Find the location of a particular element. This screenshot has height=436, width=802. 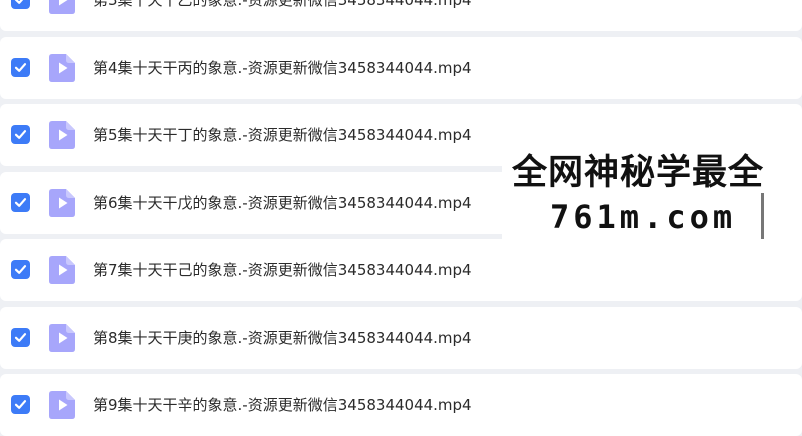

file-name: 第4集十天干丙的象意.-资源更新微信3458344044.mp4 is located at coordinates (282, 67).